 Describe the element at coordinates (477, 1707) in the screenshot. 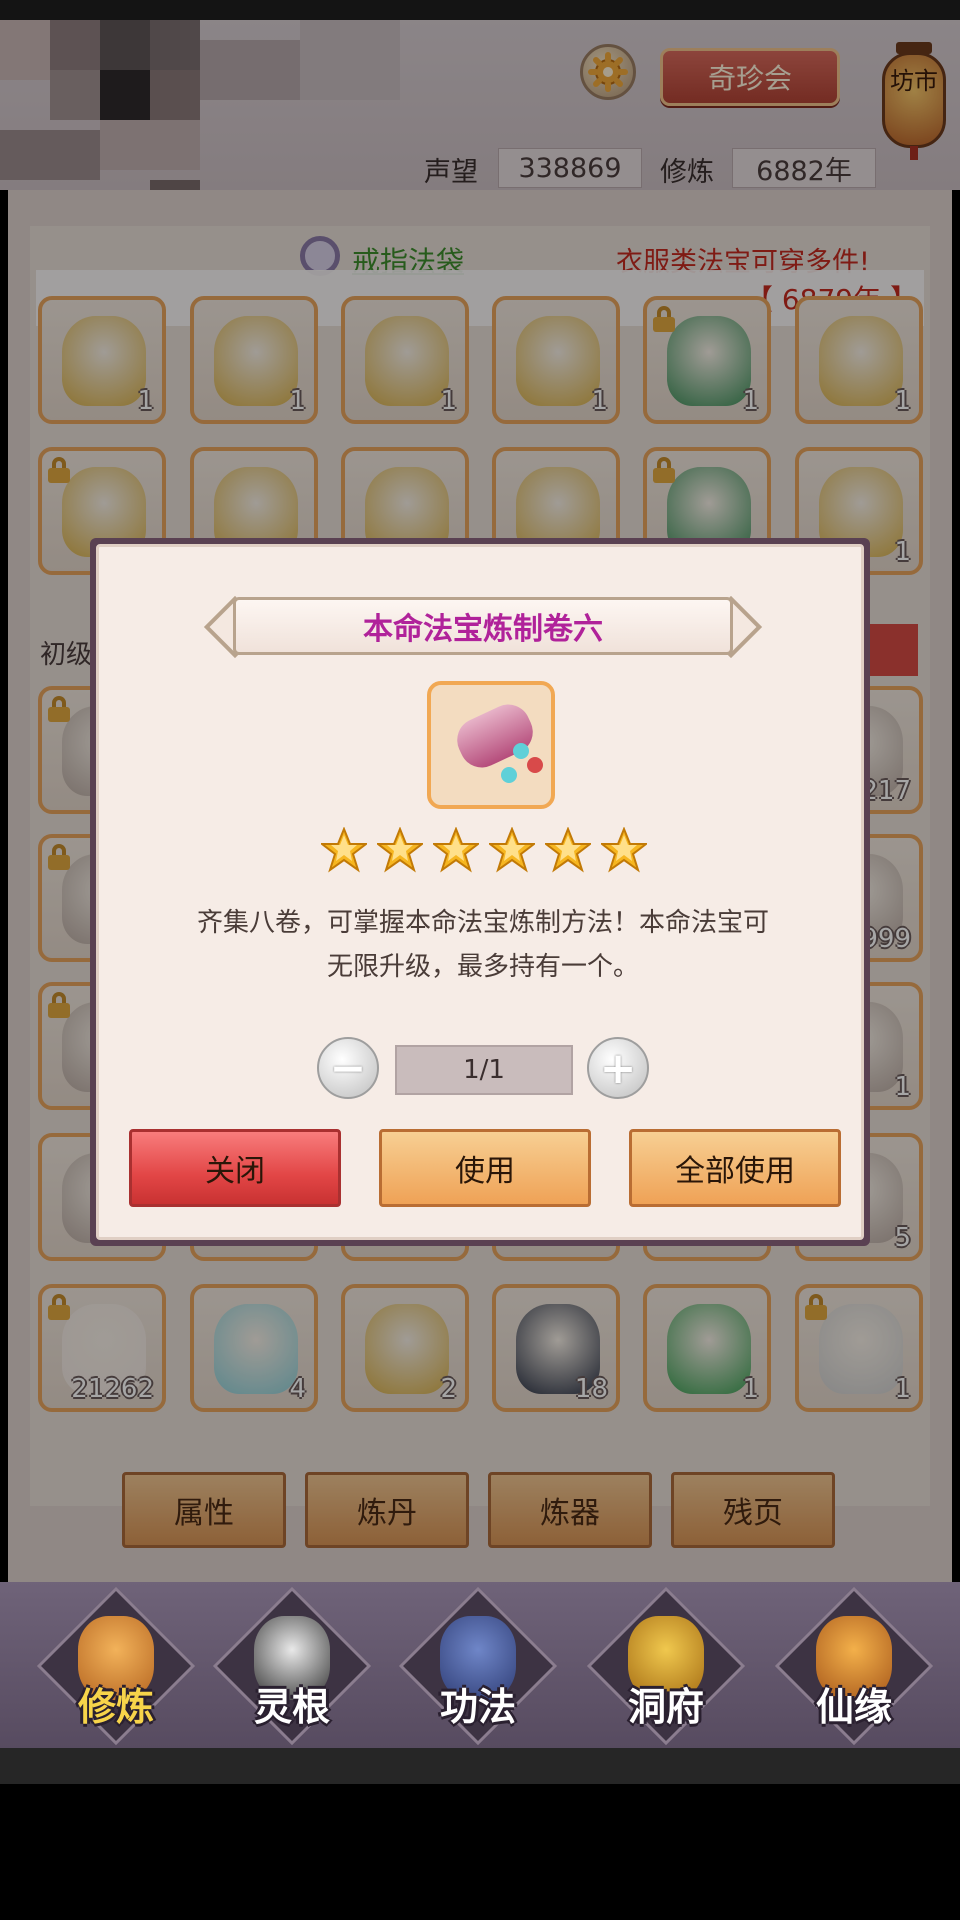

I see `nav-label: 功法` at that location.